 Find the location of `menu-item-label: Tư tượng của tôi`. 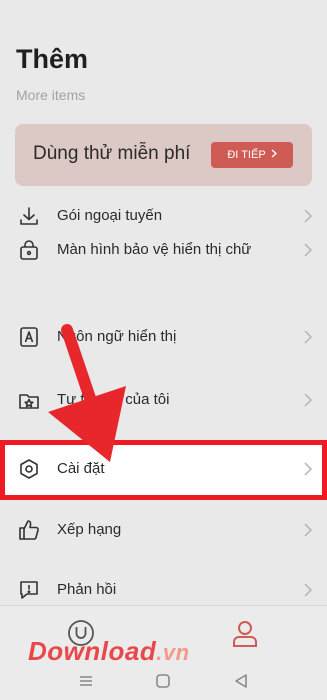

menu-item-label: Tư tượng của tôi is located at coordinates (113, 399).